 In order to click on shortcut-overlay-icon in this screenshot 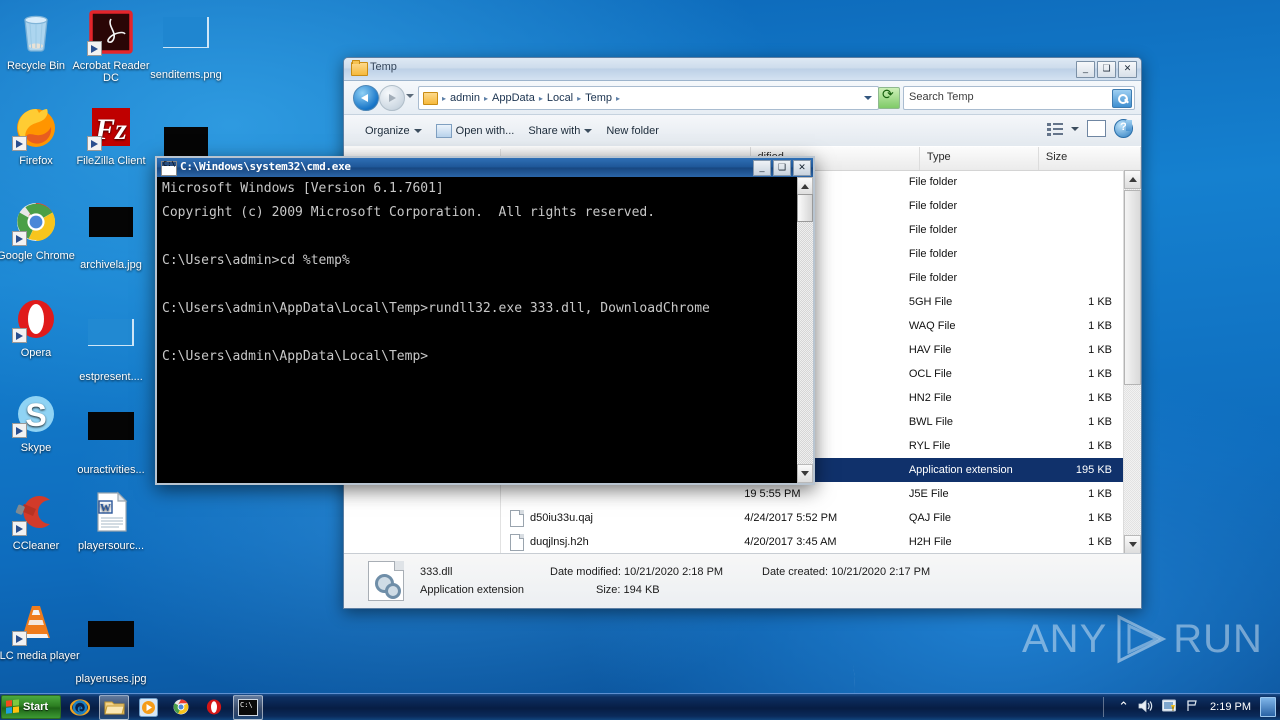, I will do `click(19, 528)`.